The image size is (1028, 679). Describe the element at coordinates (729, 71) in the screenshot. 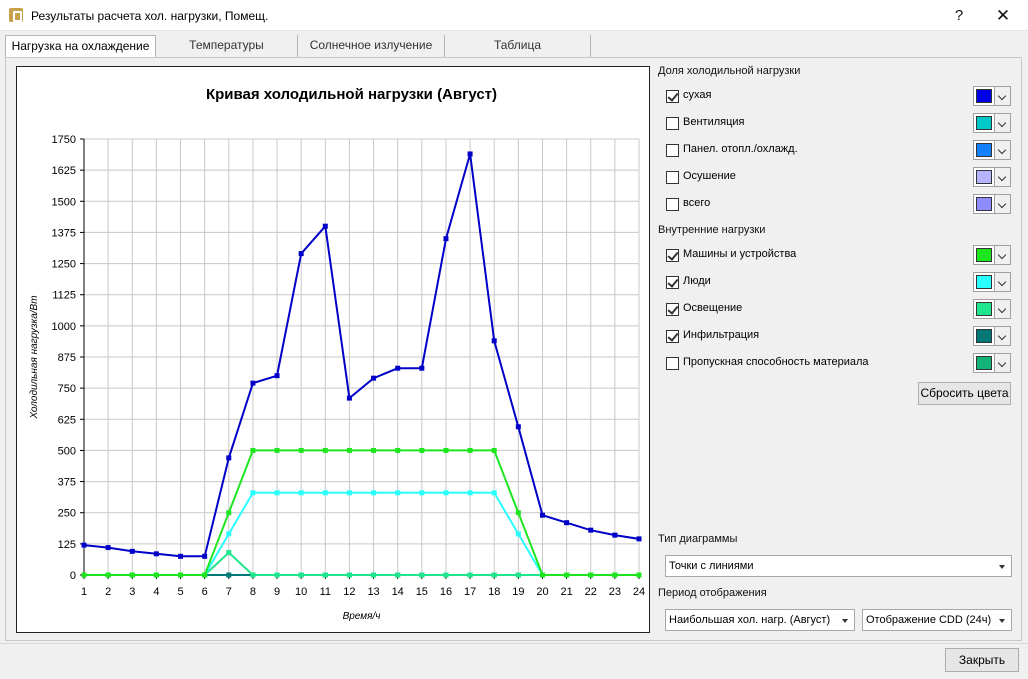

I see `cooling-share-label: Доля холодильной нагрузки` at that location.